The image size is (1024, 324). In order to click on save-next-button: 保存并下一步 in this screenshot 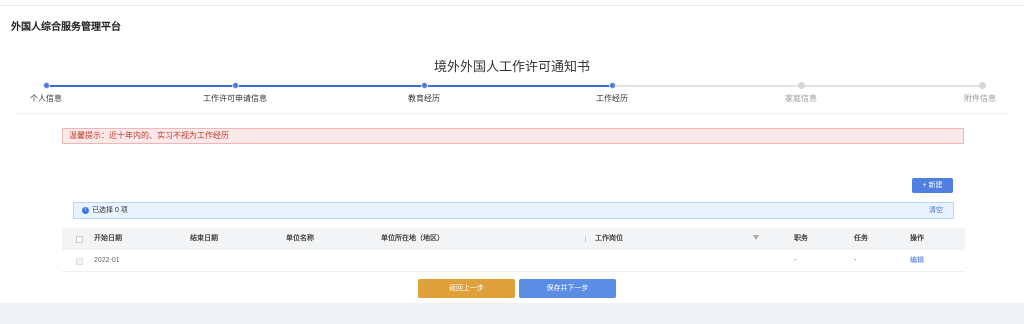, I will do `click(567, 288)`.